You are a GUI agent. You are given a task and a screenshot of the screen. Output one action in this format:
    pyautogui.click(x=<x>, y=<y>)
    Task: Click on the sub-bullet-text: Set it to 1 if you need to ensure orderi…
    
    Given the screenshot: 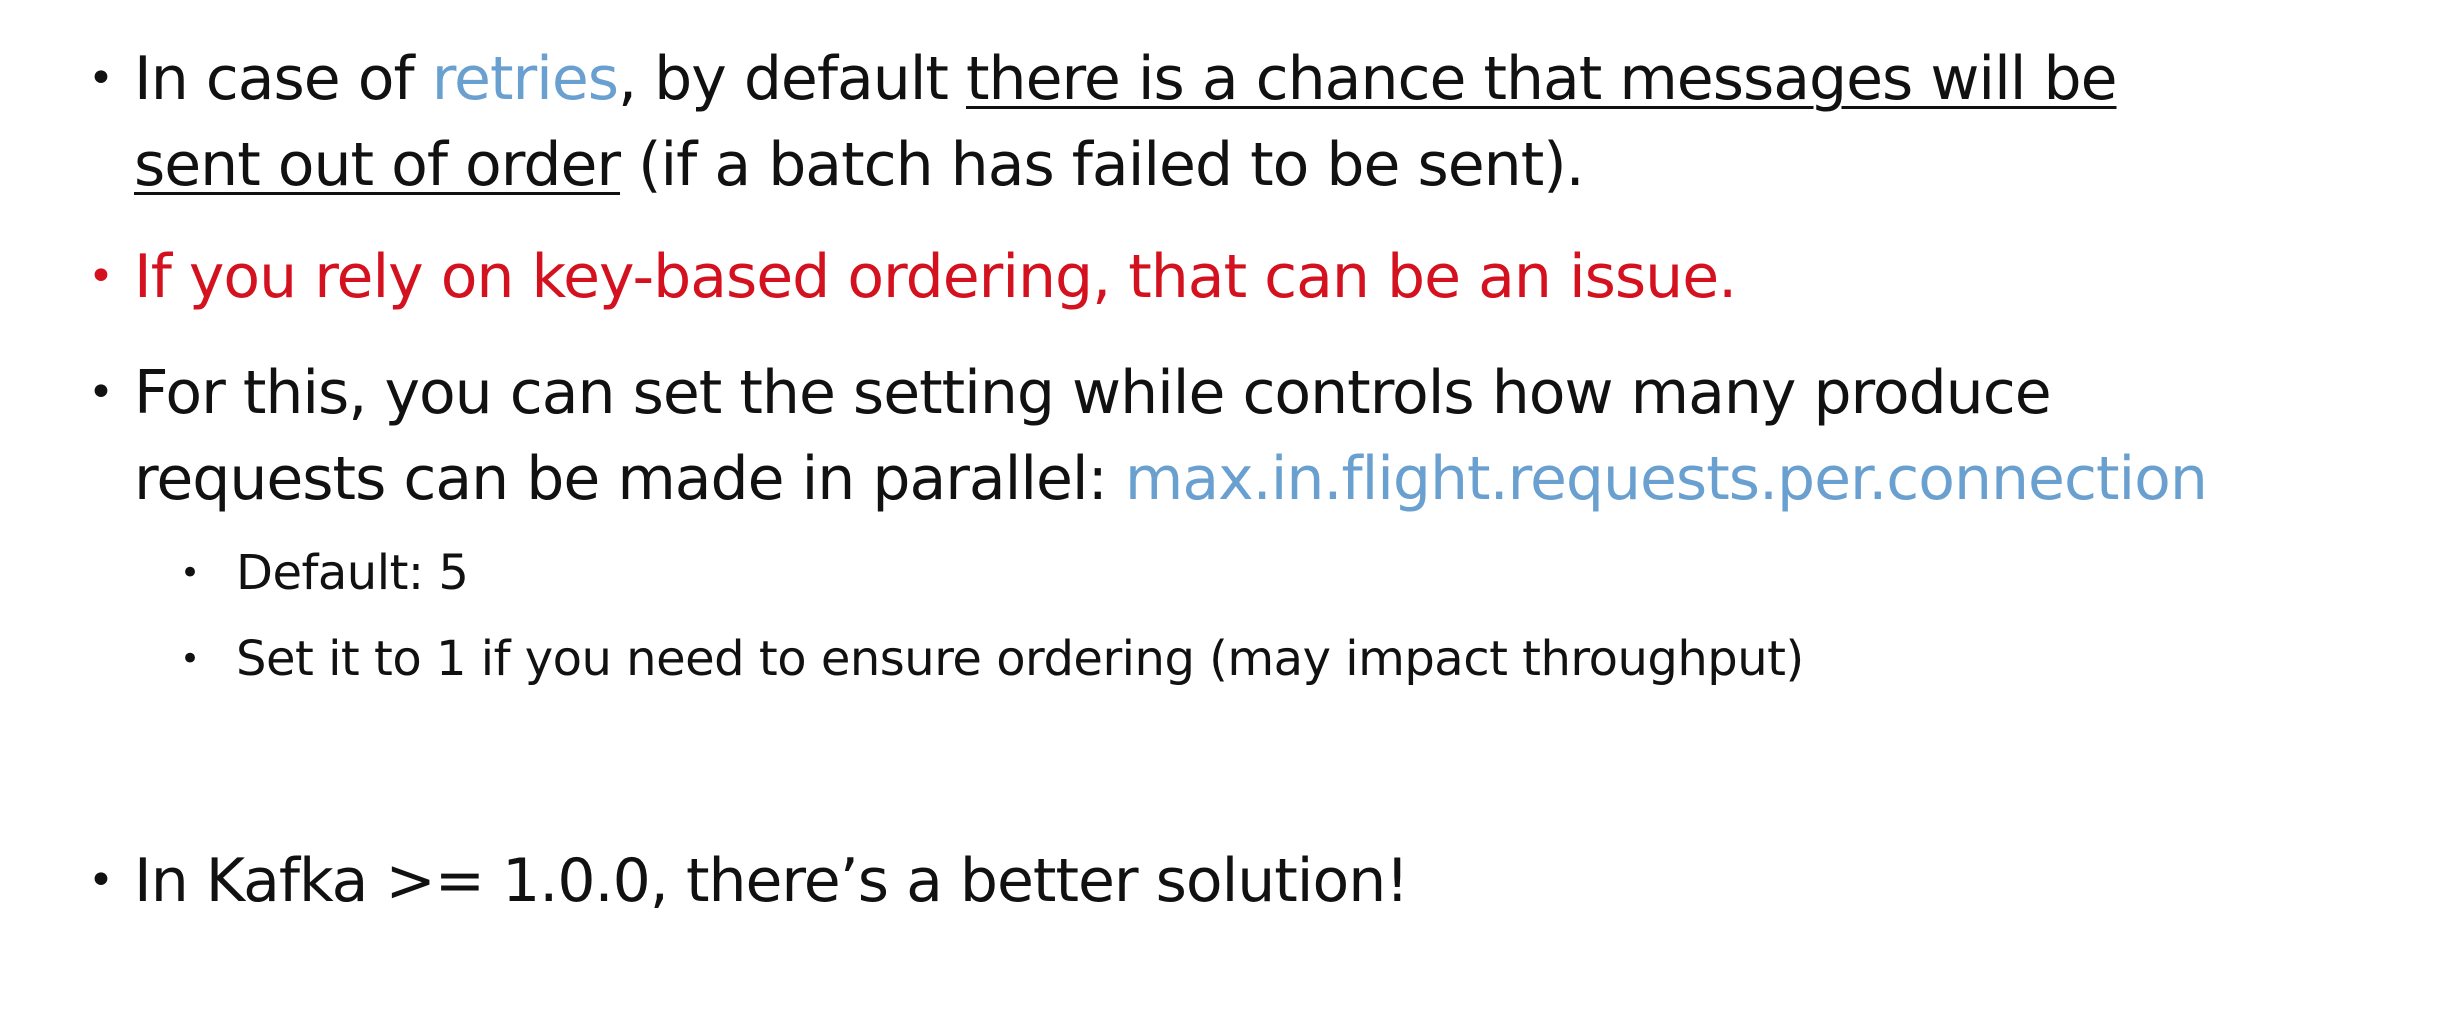 What is the action you would take?
    pyautogui.click(x=1020, y=659)
    